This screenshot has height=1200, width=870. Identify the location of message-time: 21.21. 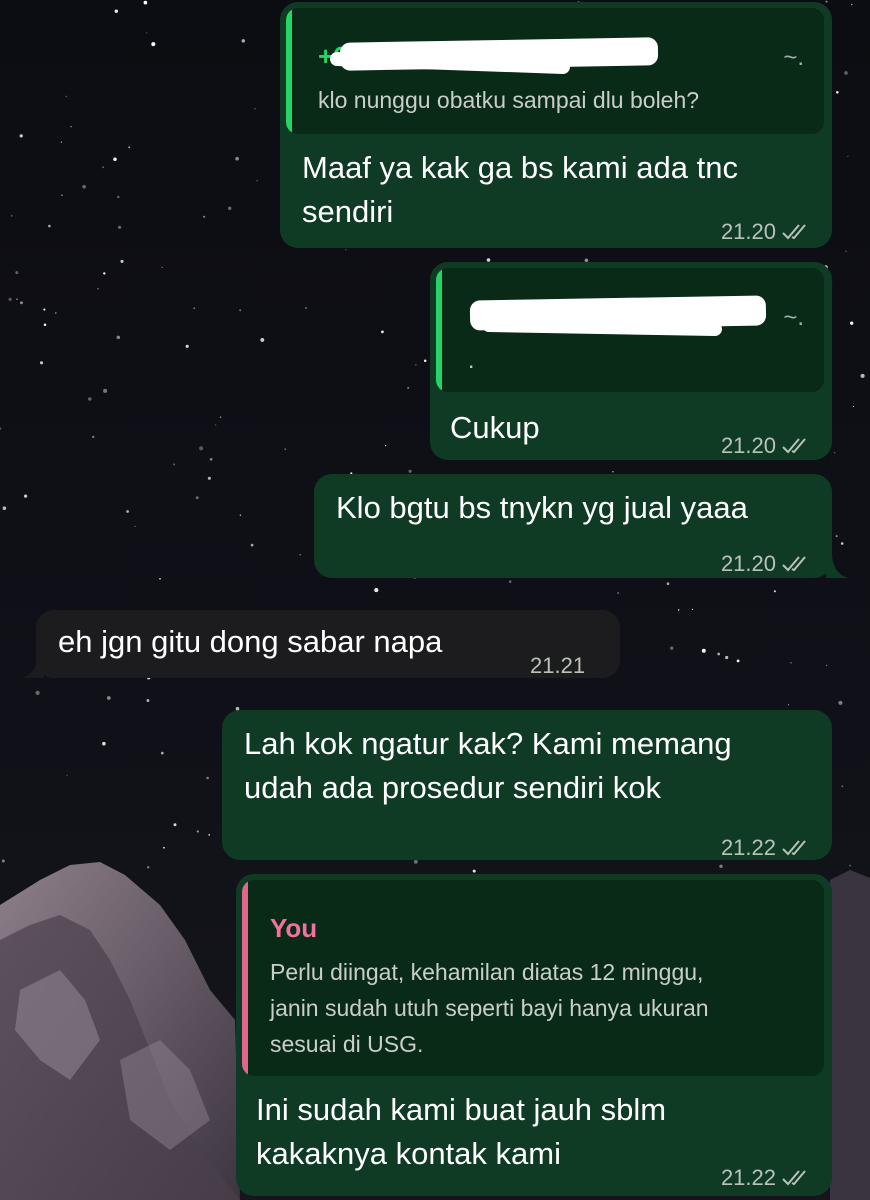
(558, 665).